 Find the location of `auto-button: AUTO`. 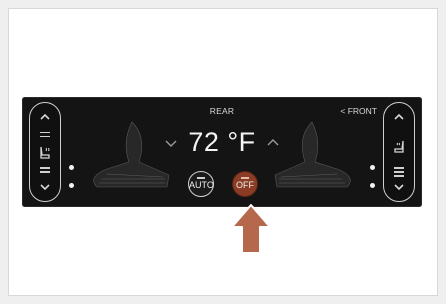

auto-button: AUTO is located at coordinates (201, 184).